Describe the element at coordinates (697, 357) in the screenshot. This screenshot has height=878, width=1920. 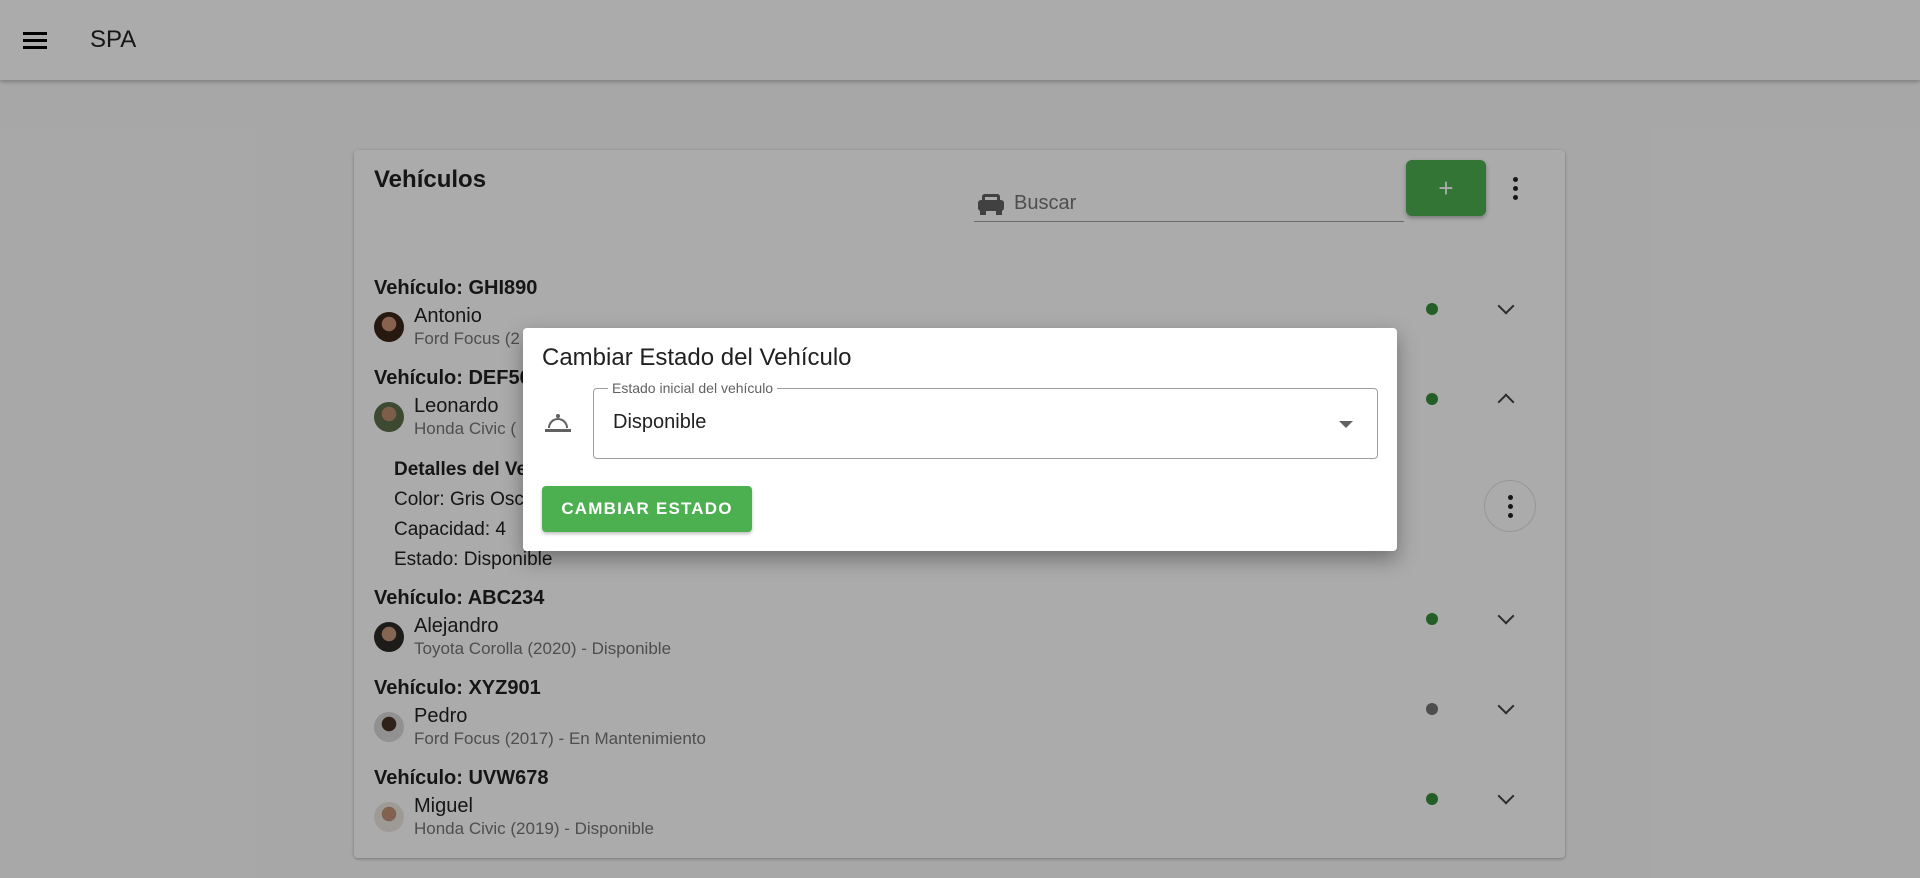
I see `dialog-title: Cambiar Estado del Vehículo` at that location.